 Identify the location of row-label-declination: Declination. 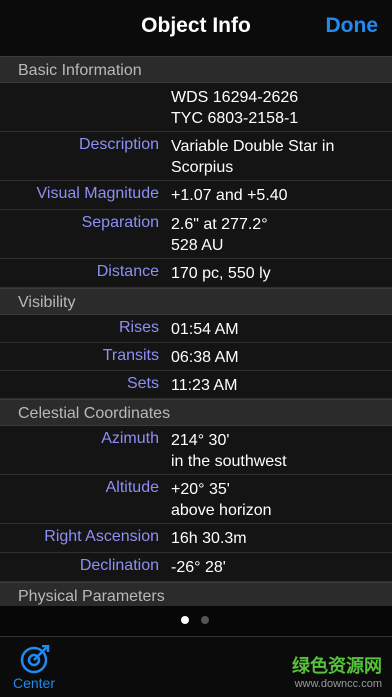
(119, 565).